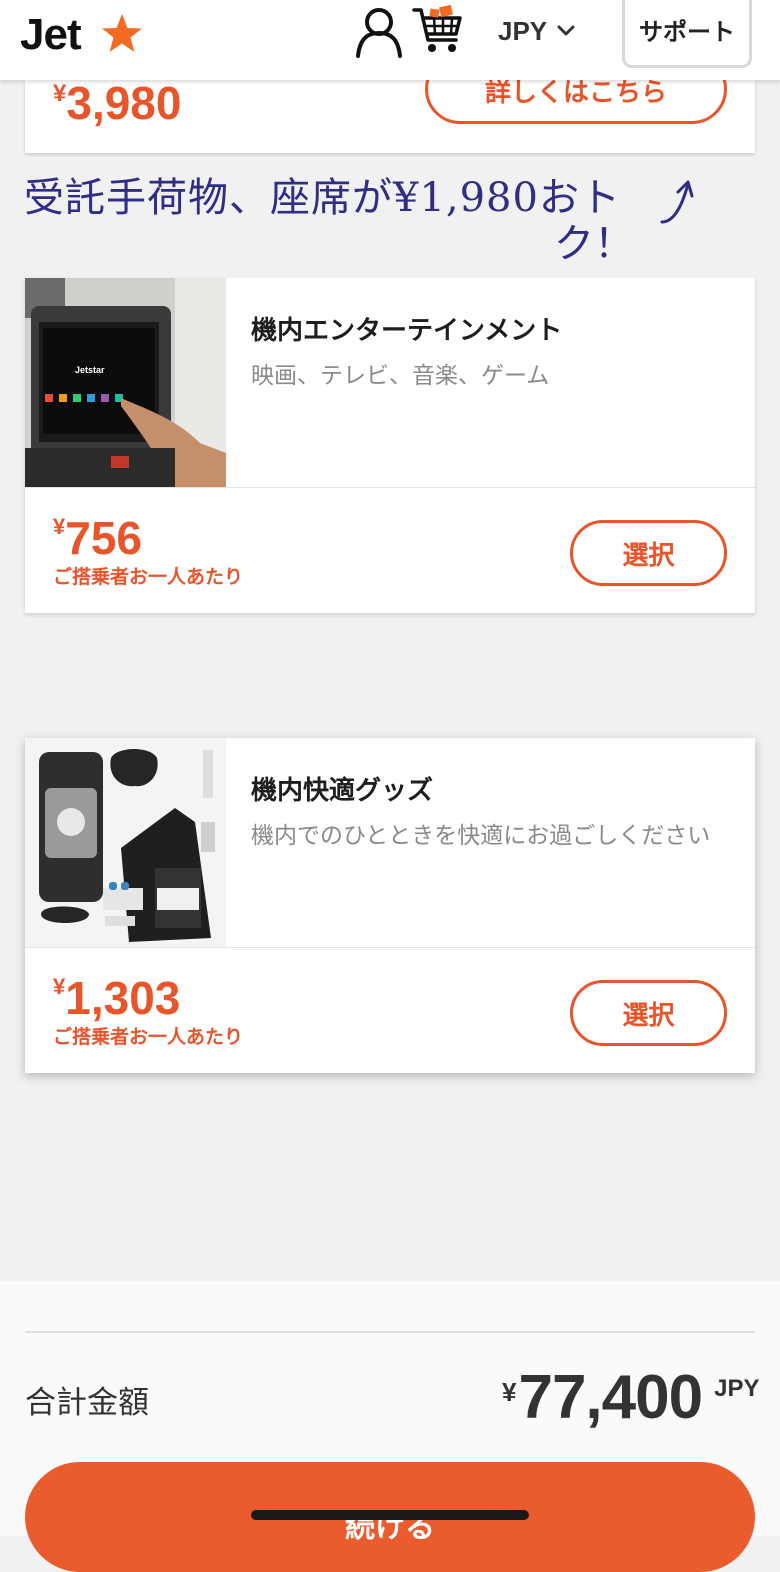 This screenshot has height=1572, width=780. I want to click on product-description: 機内でのひとときを快適にお過ごしください, so click(481, 836).